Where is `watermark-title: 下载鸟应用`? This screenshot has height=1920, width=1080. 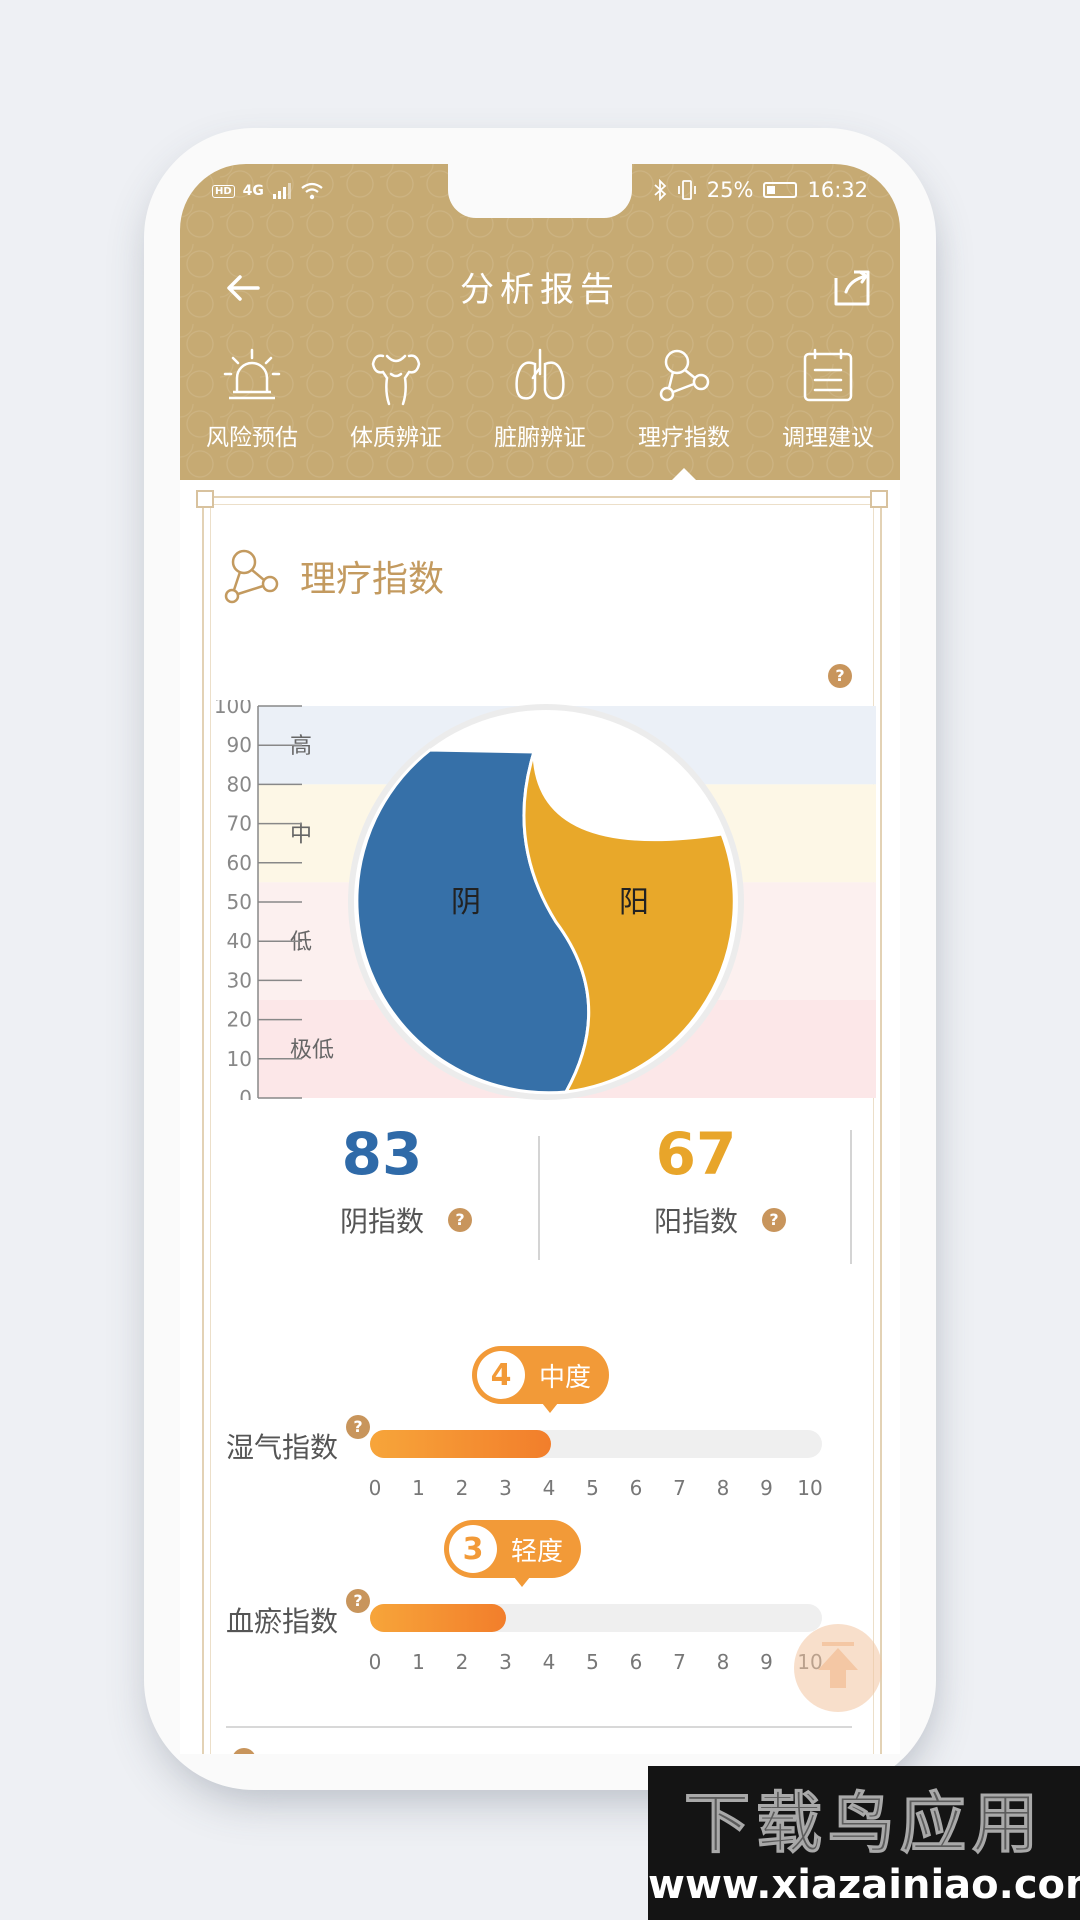
watermark-title: 下载鸟应用 is located at coordinates (864, 1824).